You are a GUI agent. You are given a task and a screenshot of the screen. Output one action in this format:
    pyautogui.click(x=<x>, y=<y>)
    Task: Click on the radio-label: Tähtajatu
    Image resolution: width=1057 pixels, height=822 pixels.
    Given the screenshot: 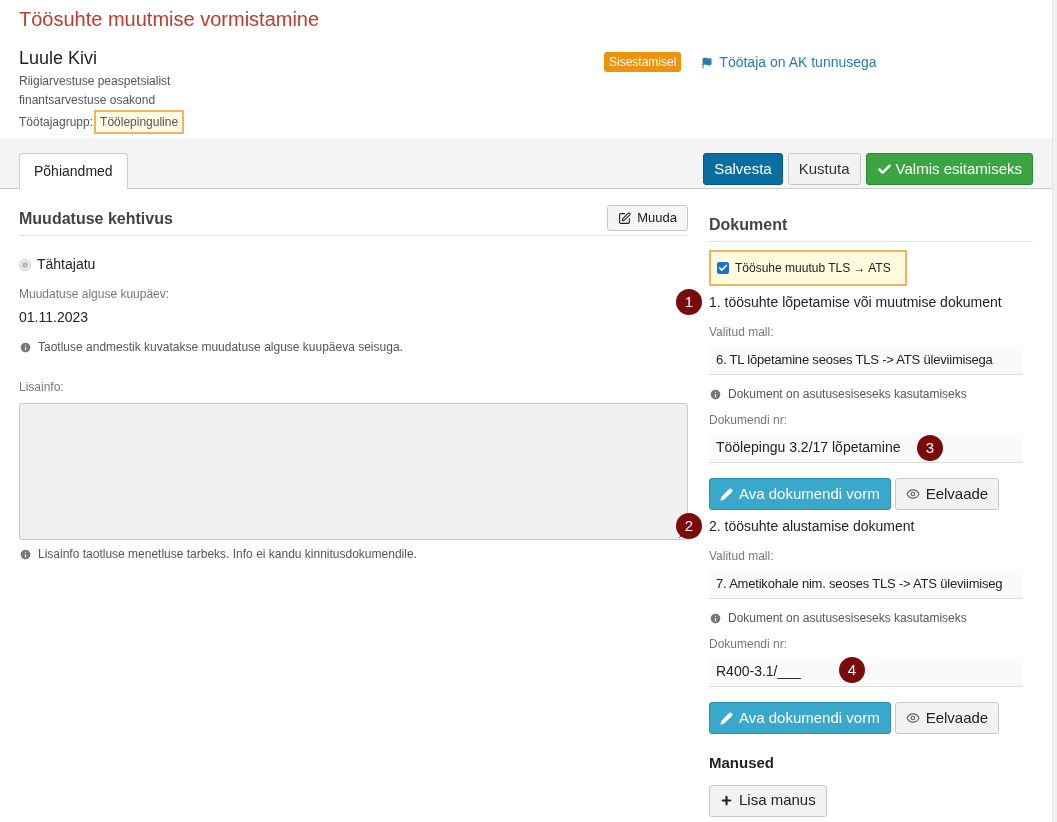 What is the action you would take?
    pyautogui.click(x=66, y=264)
    